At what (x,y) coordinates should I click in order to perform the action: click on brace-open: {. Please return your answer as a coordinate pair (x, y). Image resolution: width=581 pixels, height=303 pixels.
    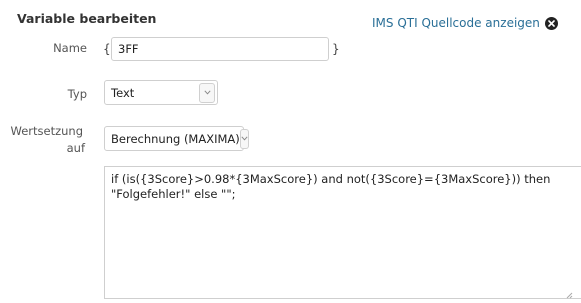
    Looking at the image, I should click on (107, 49).